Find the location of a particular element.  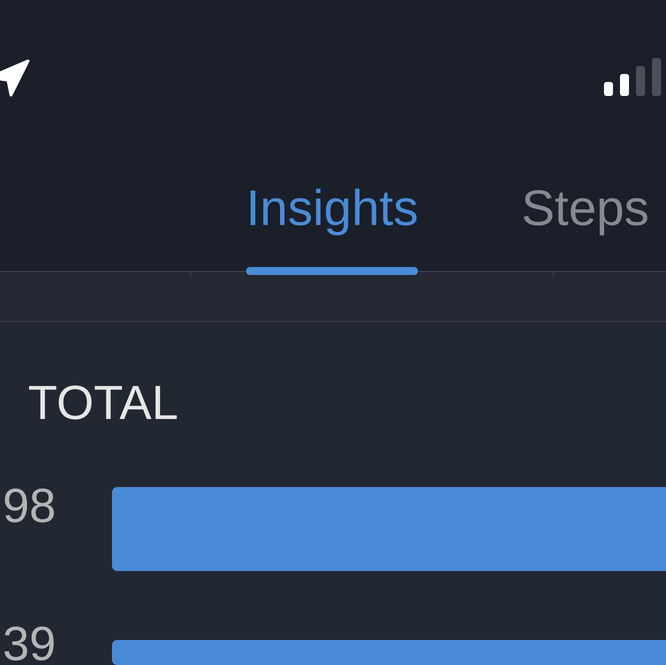

row-label: 39 is located at coordinates (29, 644).